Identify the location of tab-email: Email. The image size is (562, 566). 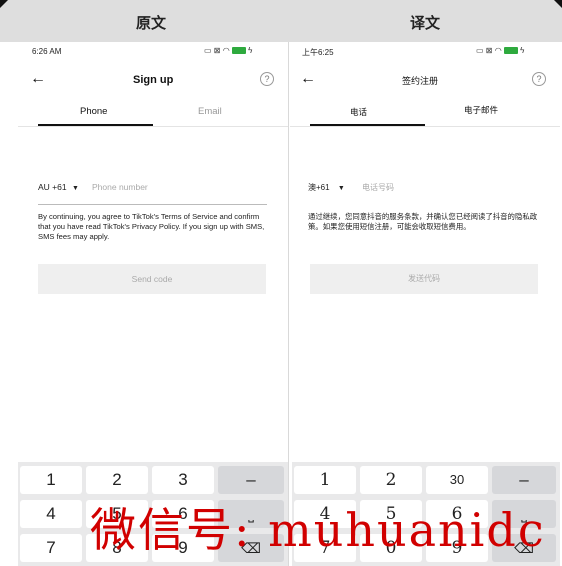
(210, 111).